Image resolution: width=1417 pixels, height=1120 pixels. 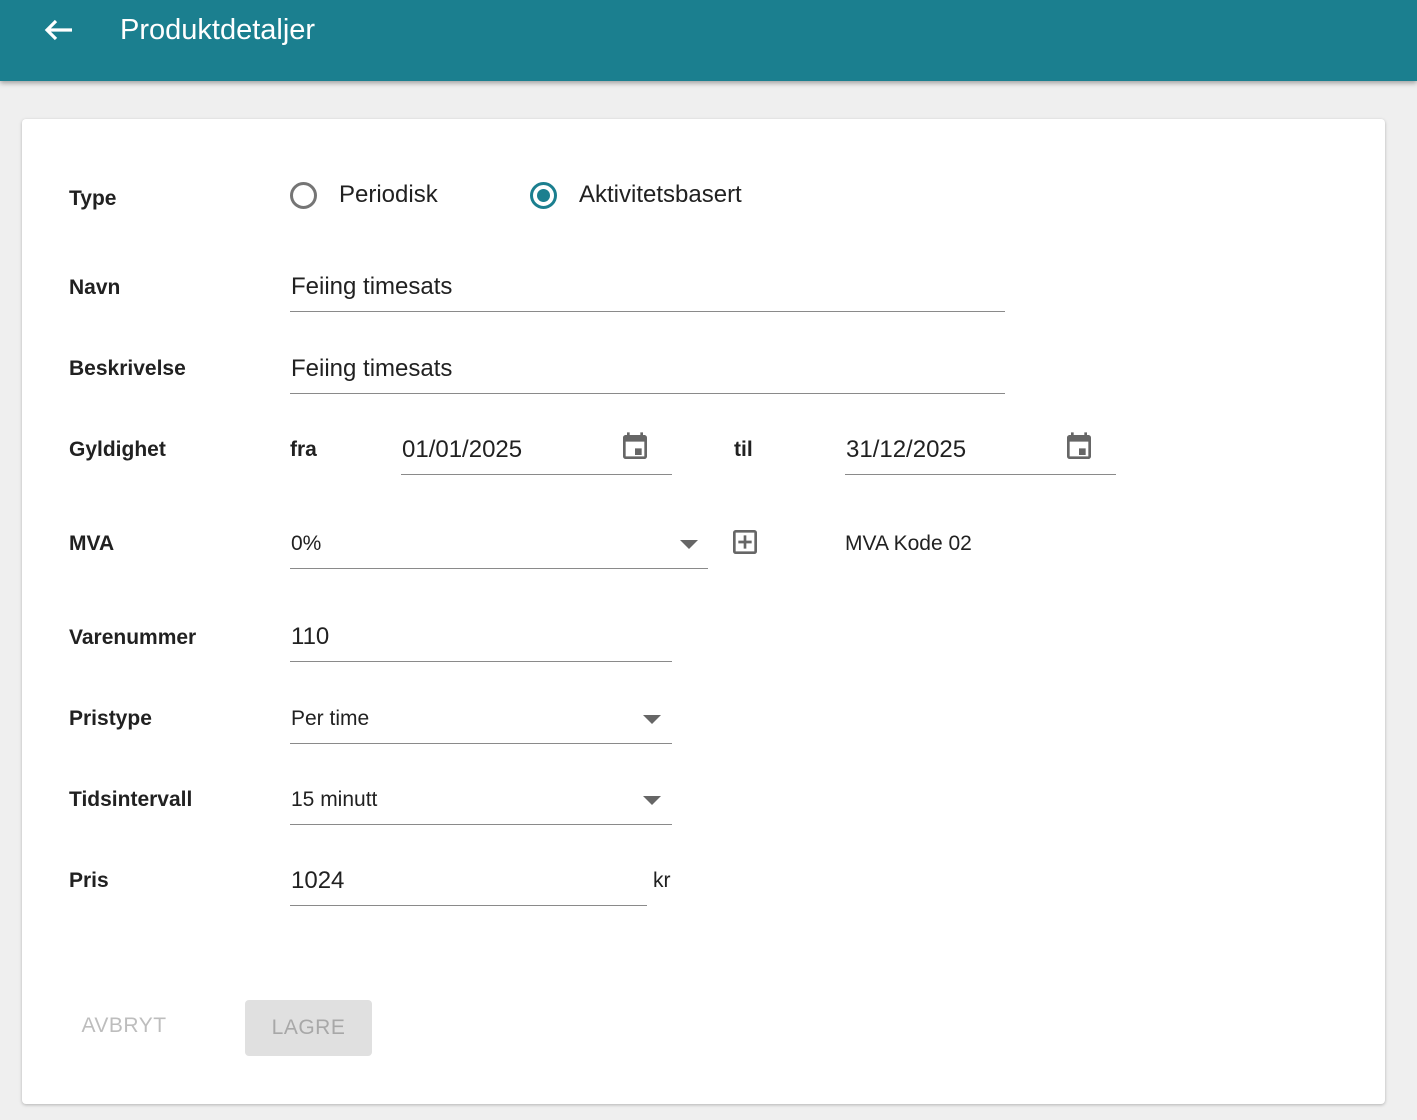 I want to click on time-interval-label: Tidsintervall, so click(x=131, y=799).